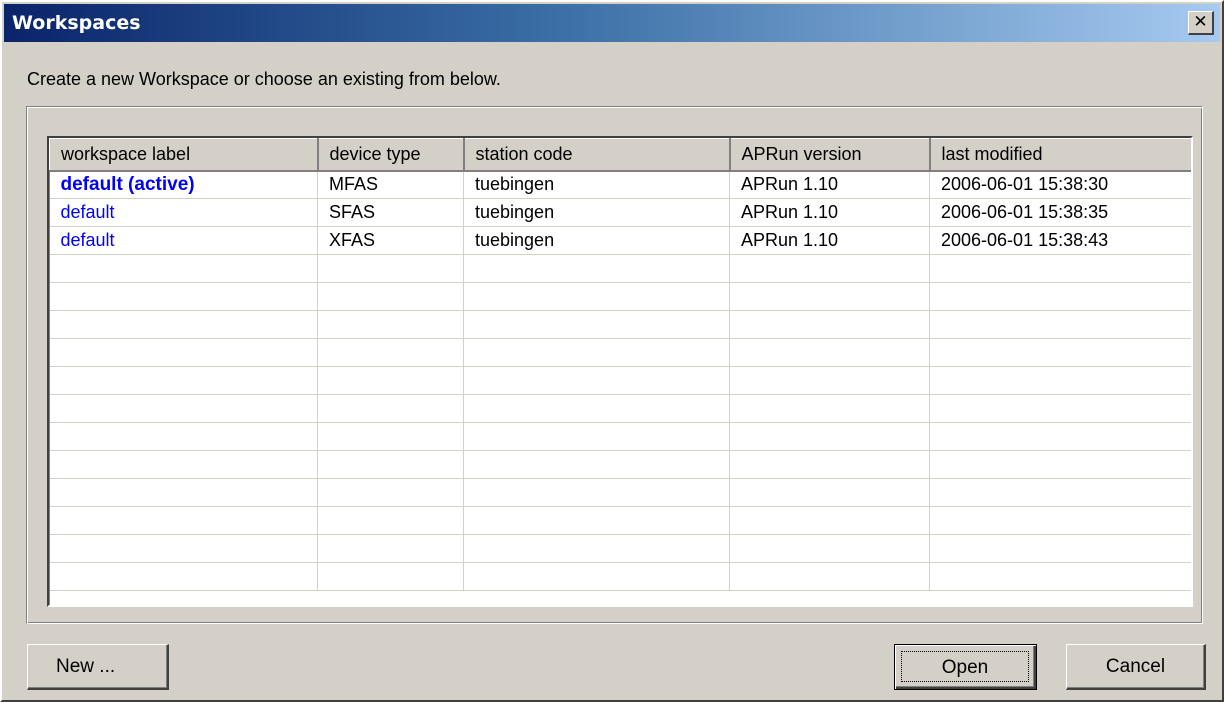  What do you see at coordinates (391, 155) in the screenshot?
I see `column-header-device-type: device type` at bounding box center [391, 155].